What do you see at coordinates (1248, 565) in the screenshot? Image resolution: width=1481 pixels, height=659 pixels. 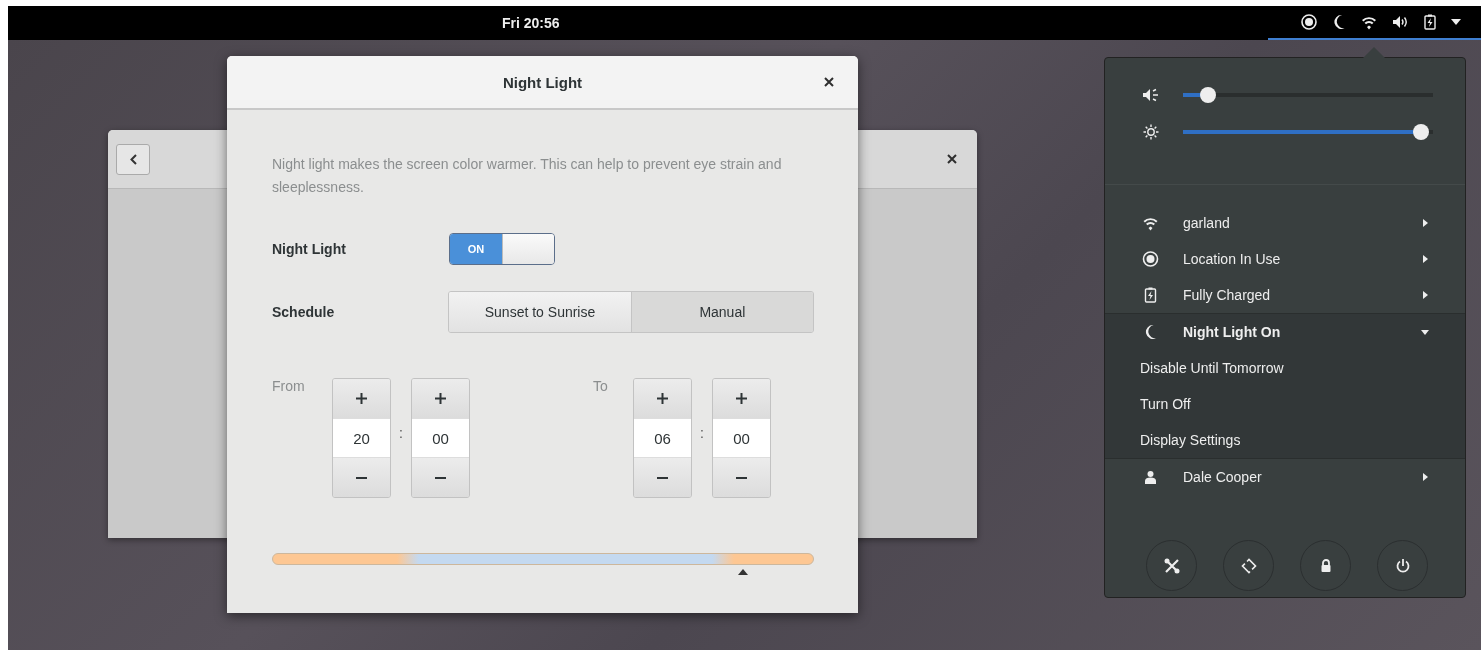 I see `rotation-icon` at bounding box center [1248, 565].